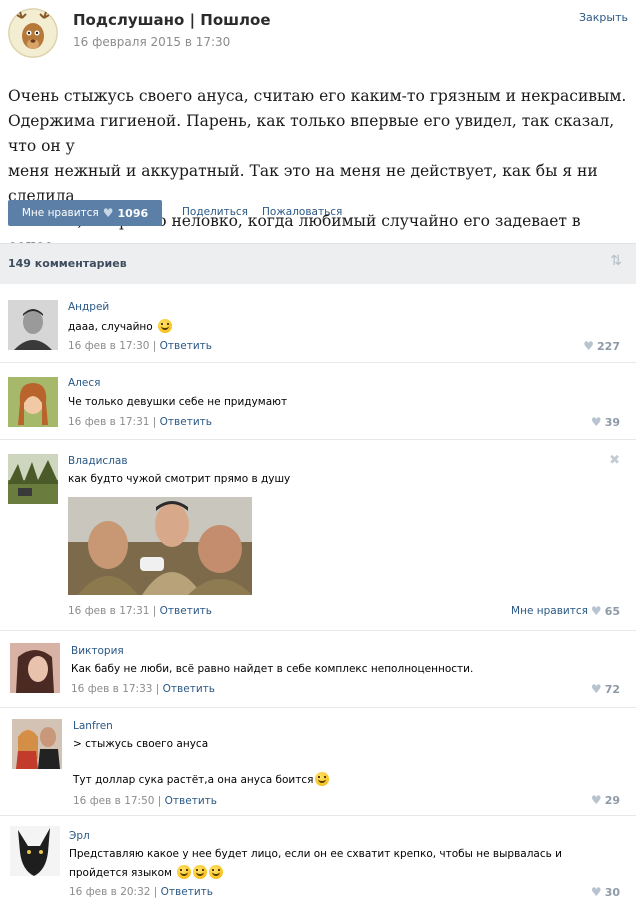 This screenshot has width=640, height=906. I want to click on sort-icon: ⇅, so click(616, 261).